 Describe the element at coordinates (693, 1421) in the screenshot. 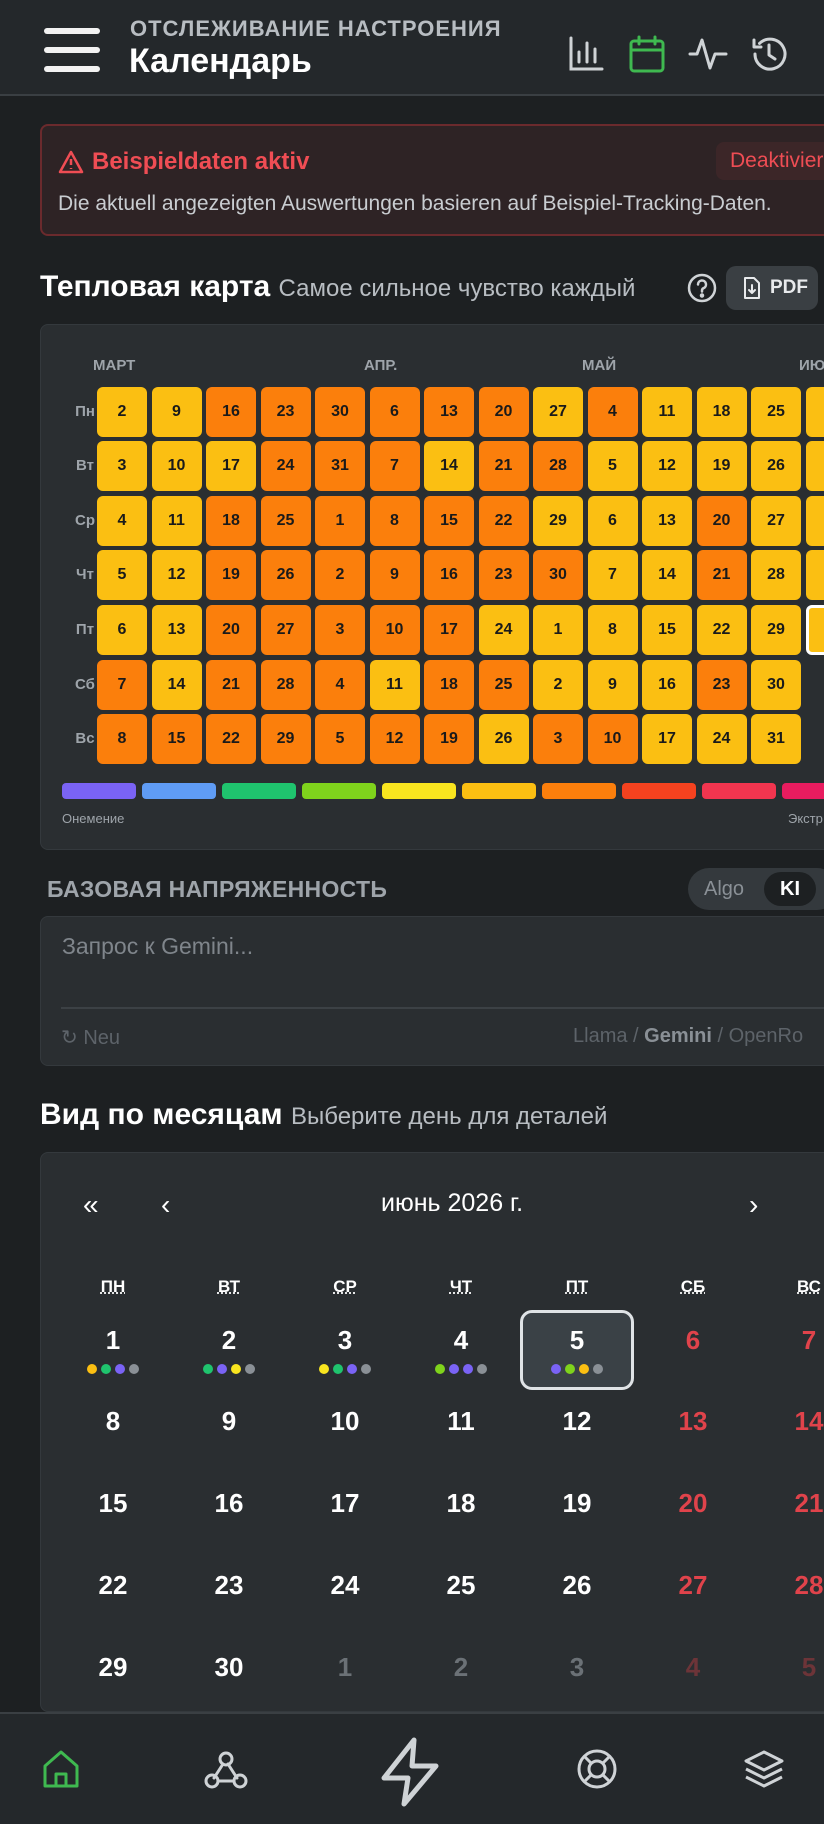

I see `calendar-day: 13` at that location.